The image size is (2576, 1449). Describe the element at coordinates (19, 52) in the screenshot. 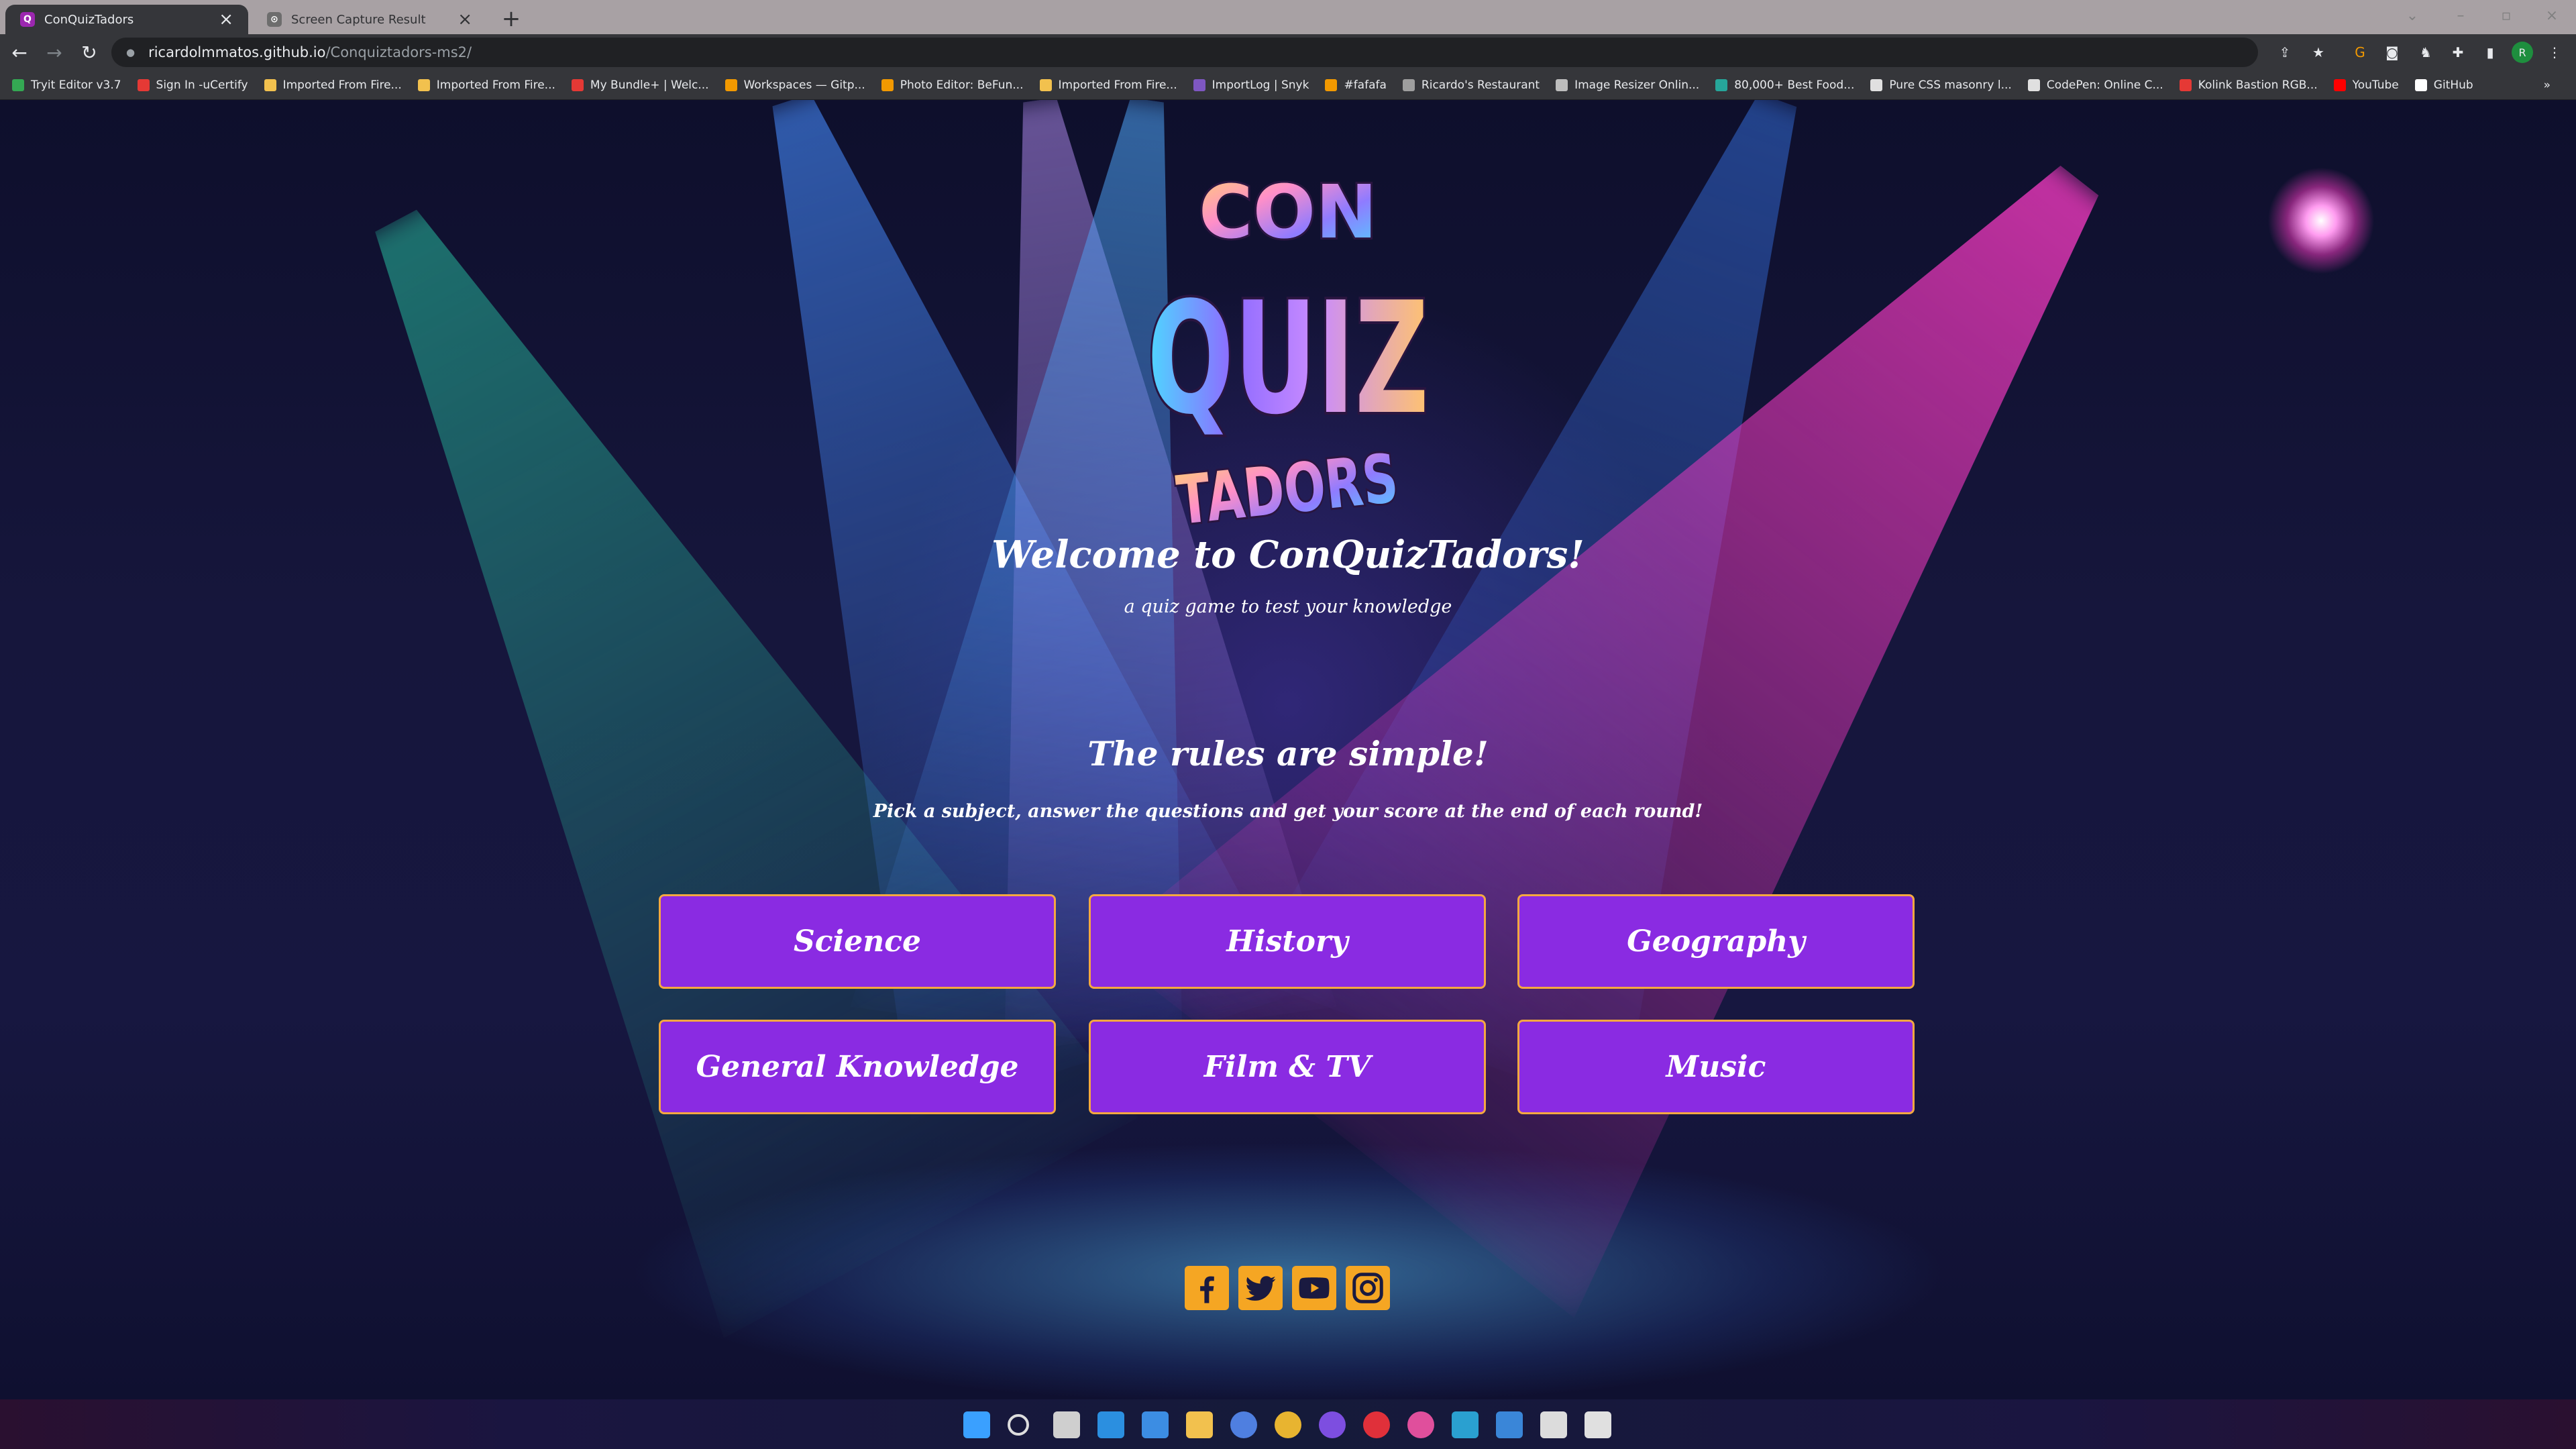

I see `back-icon: ←` at that location.